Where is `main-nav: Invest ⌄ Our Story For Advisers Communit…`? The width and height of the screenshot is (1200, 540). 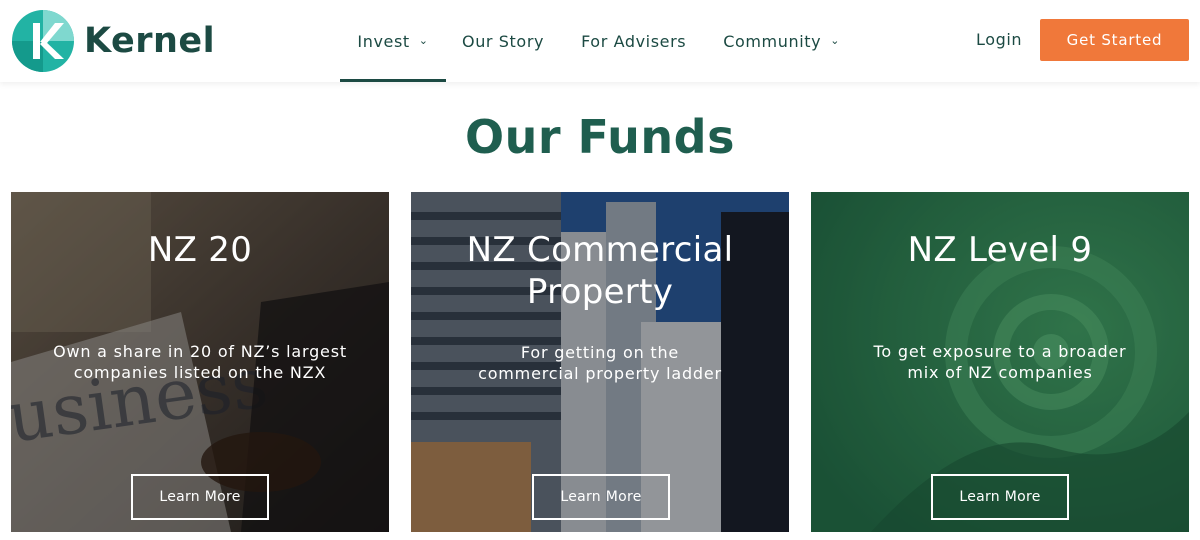
main-nav: Invest ⌄ Our Story For Advisers Communit… is located at coordinates (590, 41).